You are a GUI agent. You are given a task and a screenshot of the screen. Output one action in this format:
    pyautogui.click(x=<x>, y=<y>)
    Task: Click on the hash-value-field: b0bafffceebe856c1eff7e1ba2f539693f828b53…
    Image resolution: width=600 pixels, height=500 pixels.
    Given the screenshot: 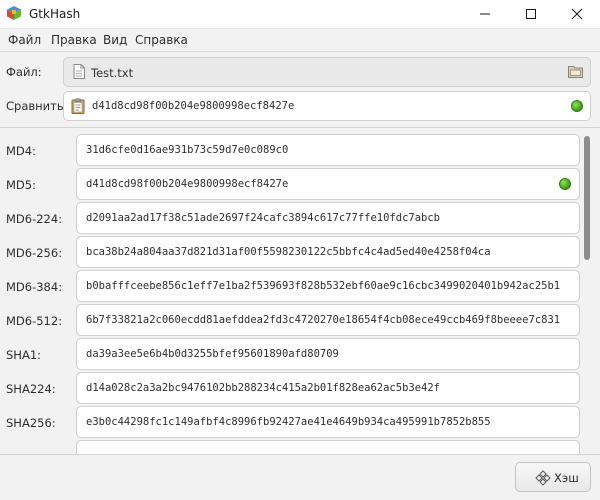 What is the action you would take?
    pyautogui.click(x=328, y=286)
    